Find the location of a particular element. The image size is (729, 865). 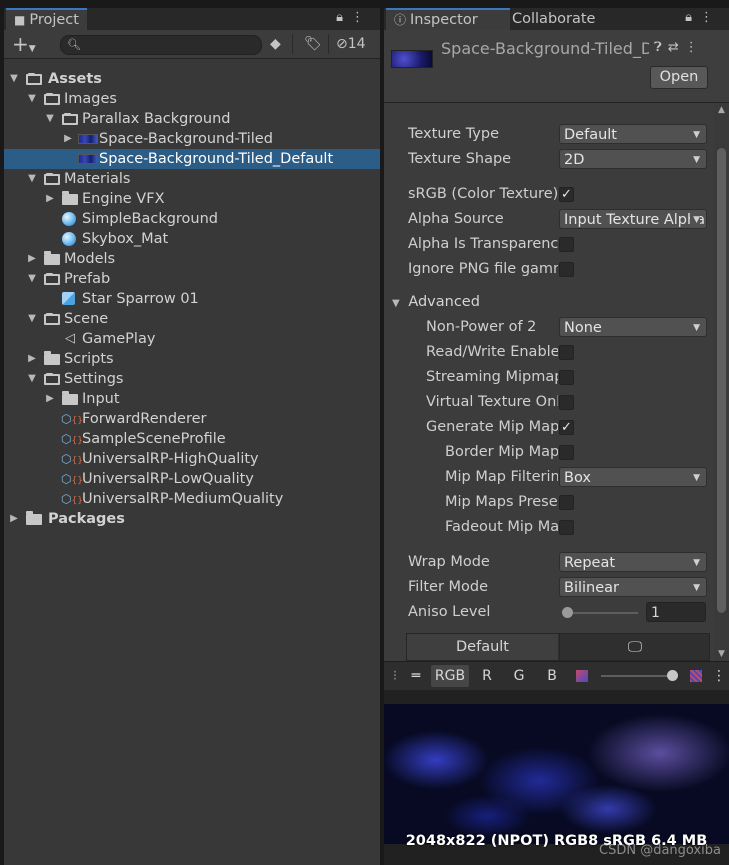

ignore-png-gamma-checkbox is located at coordinates (566, 269).